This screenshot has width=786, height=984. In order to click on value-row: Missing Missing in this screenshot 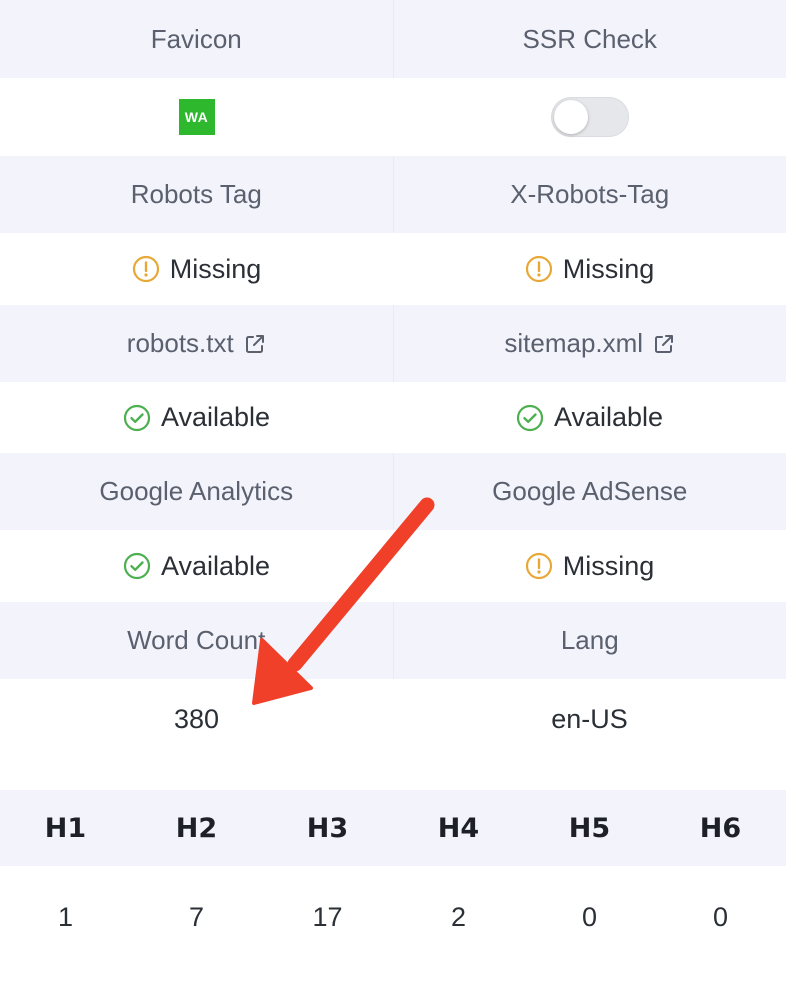, I will do `click(393, 269)`.